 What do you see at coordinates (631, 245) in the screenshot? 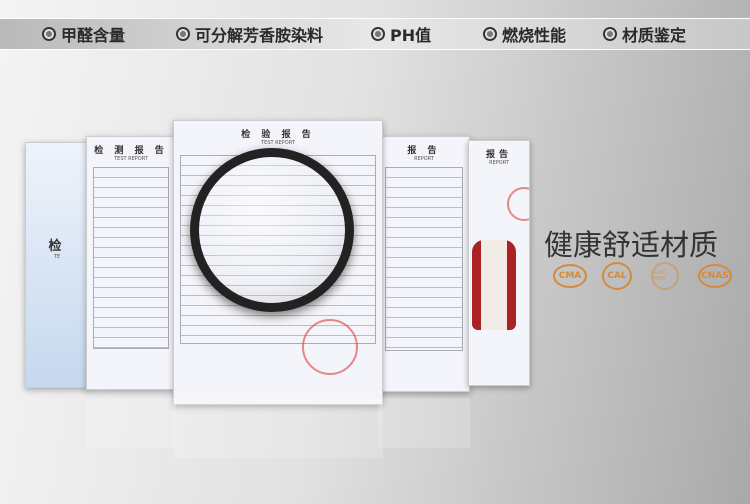
I see `slogan: 健康舒适材质` at bounding box center [631, 245].